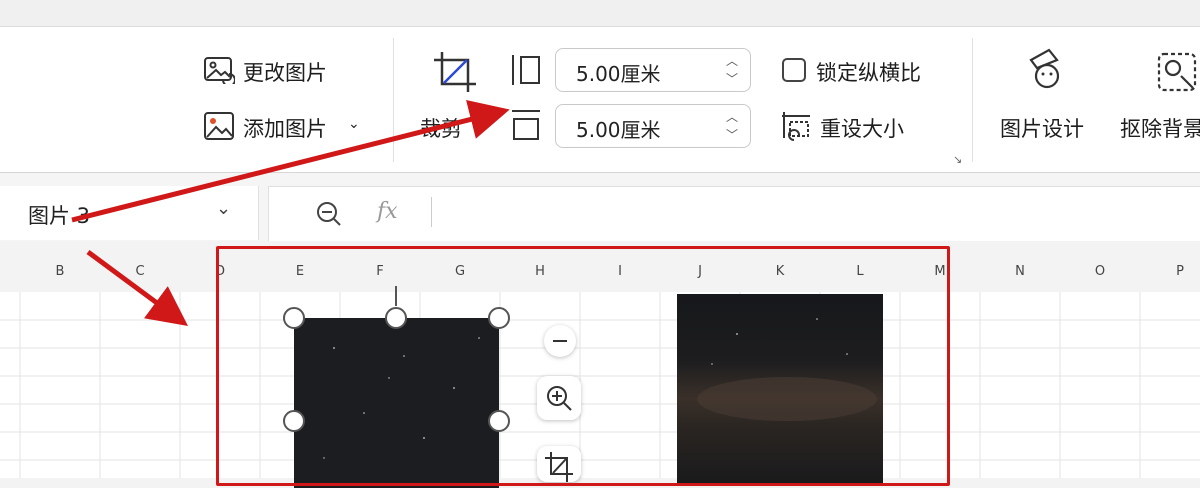 This screenshot has height=488, width=1200. Describe the element at coordinates (290, 161) in the screenshot. I see `arrow-to-crop` at that location.